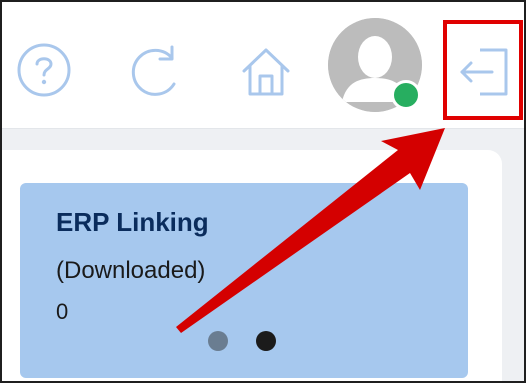 The image size is (526, 383). I want to click on home-button, so click(266, 72).